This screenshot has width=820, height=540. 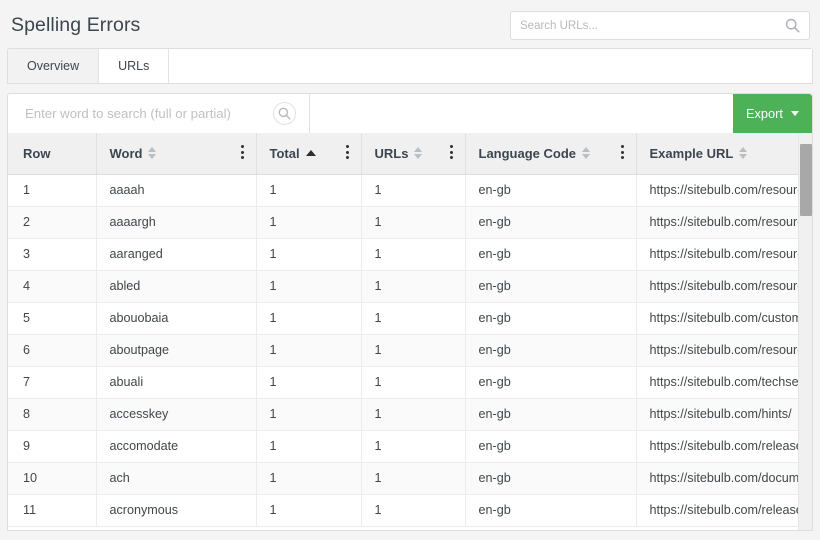 I want to click on sort-toggle-word-icon, so click(x=152, y=153).